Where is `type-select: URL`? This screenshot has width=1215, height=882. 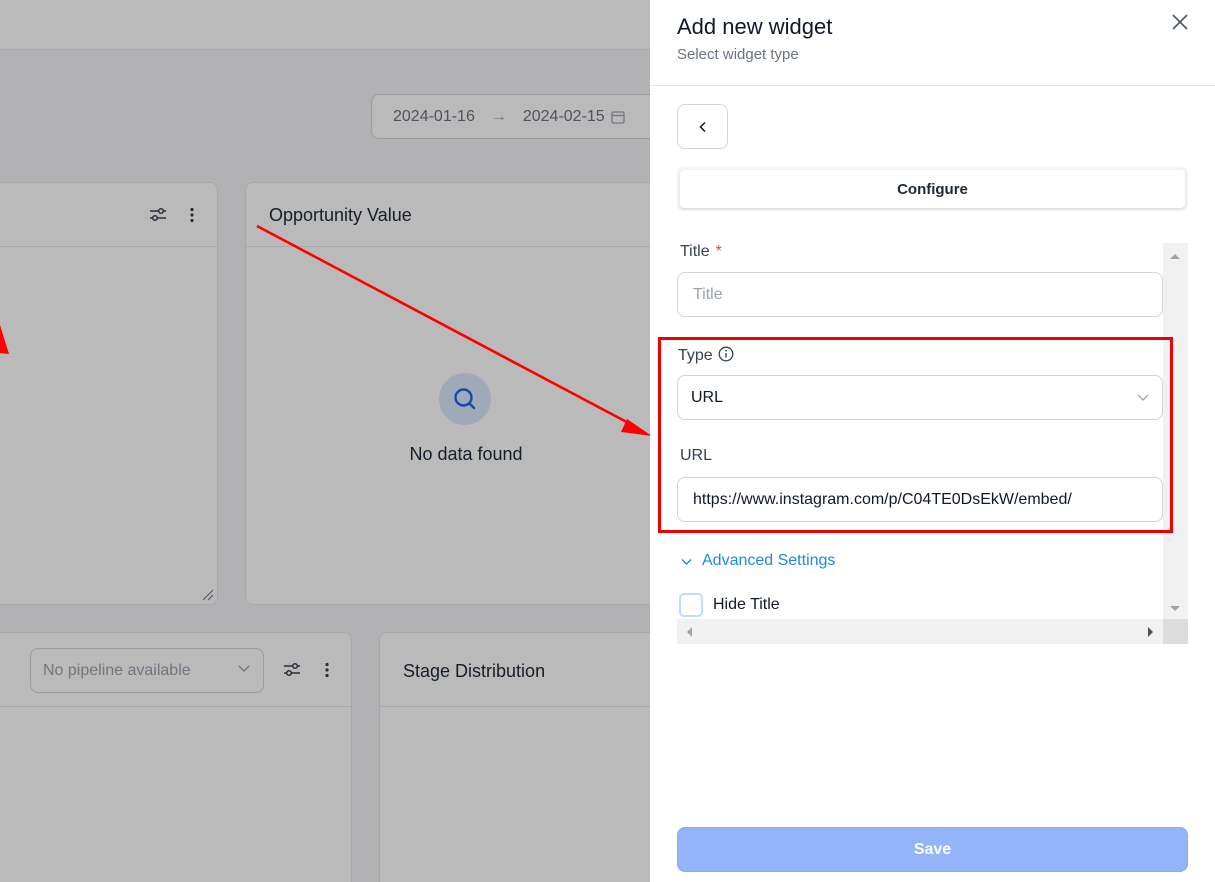
type-select: URL is located at coordinates (920, 397).